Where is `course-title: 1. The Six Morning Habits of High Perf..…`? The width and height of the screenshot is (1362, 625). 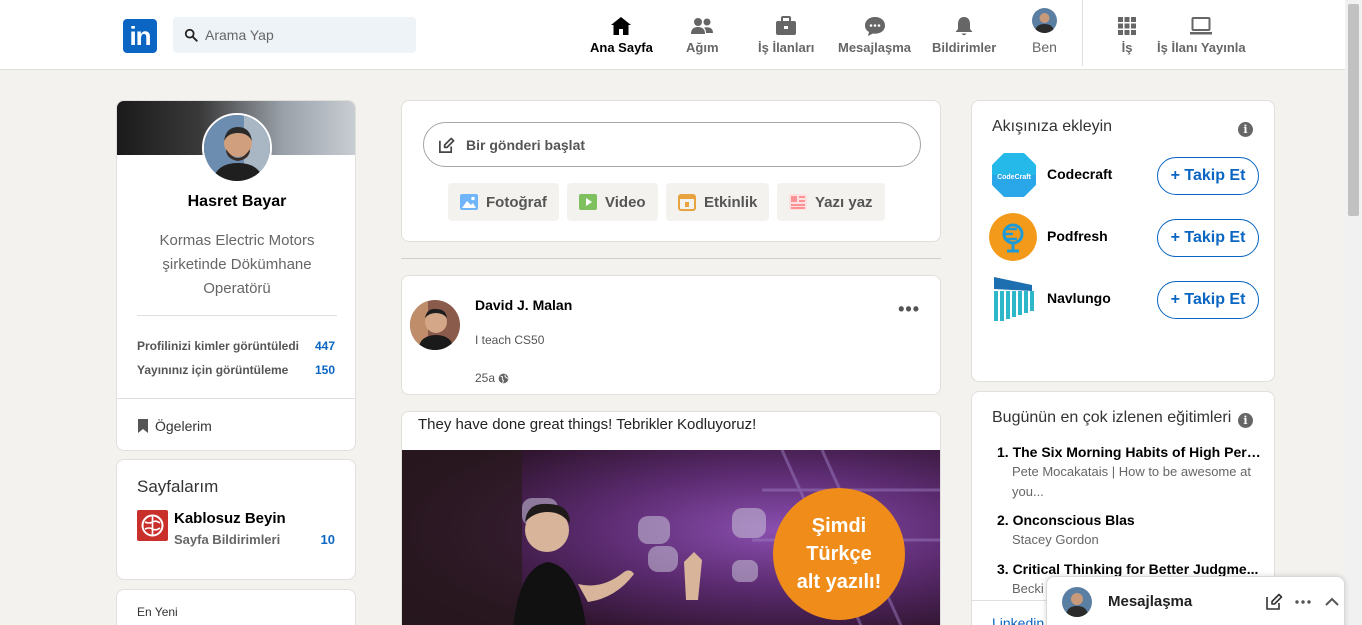
course-title: 1. The Six Morning Habits of High Perf..… is located at coordinates (1130, 452).